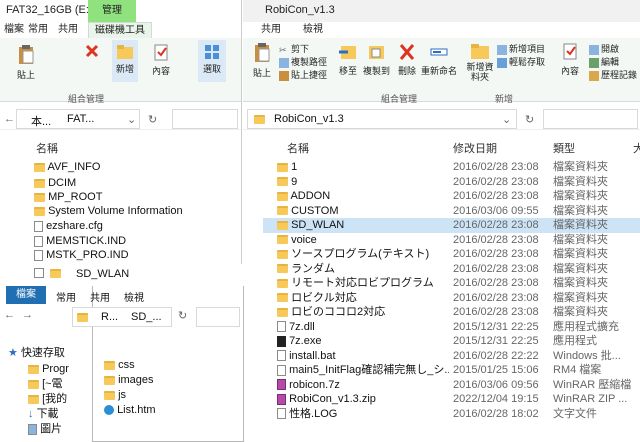  I want to click on left-ribbon: 貼上 新增 內容 選取 組合管理, so click(120, 71).